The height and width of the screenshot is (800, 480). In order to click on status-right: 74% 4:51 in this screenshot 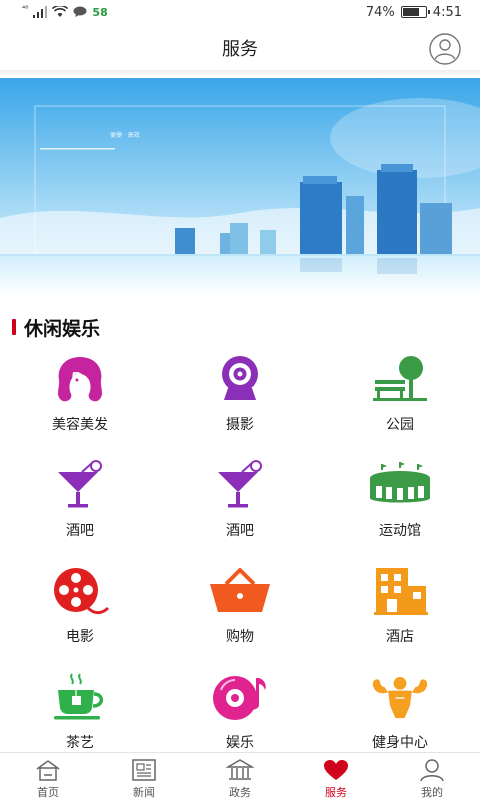, I will do `click(414, 12)`.